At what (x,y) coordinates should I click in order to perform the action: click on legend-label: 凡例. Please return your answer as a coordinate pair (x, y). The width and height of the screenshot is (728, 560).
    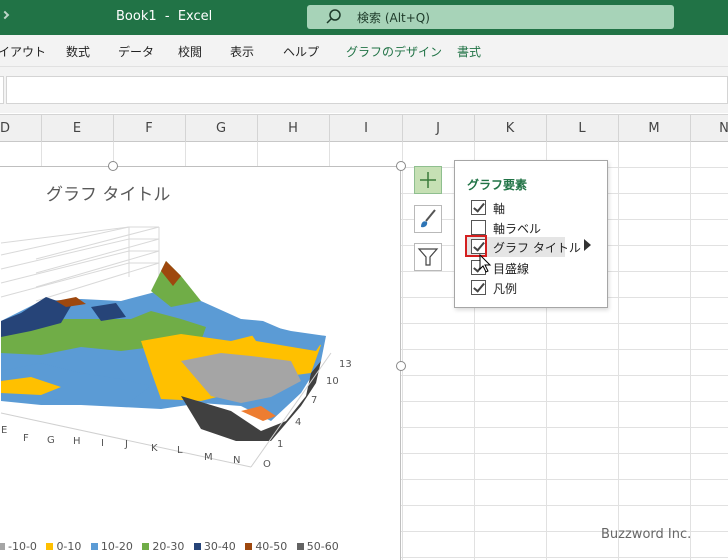
    Looking at the image, I should click on (505, 289).